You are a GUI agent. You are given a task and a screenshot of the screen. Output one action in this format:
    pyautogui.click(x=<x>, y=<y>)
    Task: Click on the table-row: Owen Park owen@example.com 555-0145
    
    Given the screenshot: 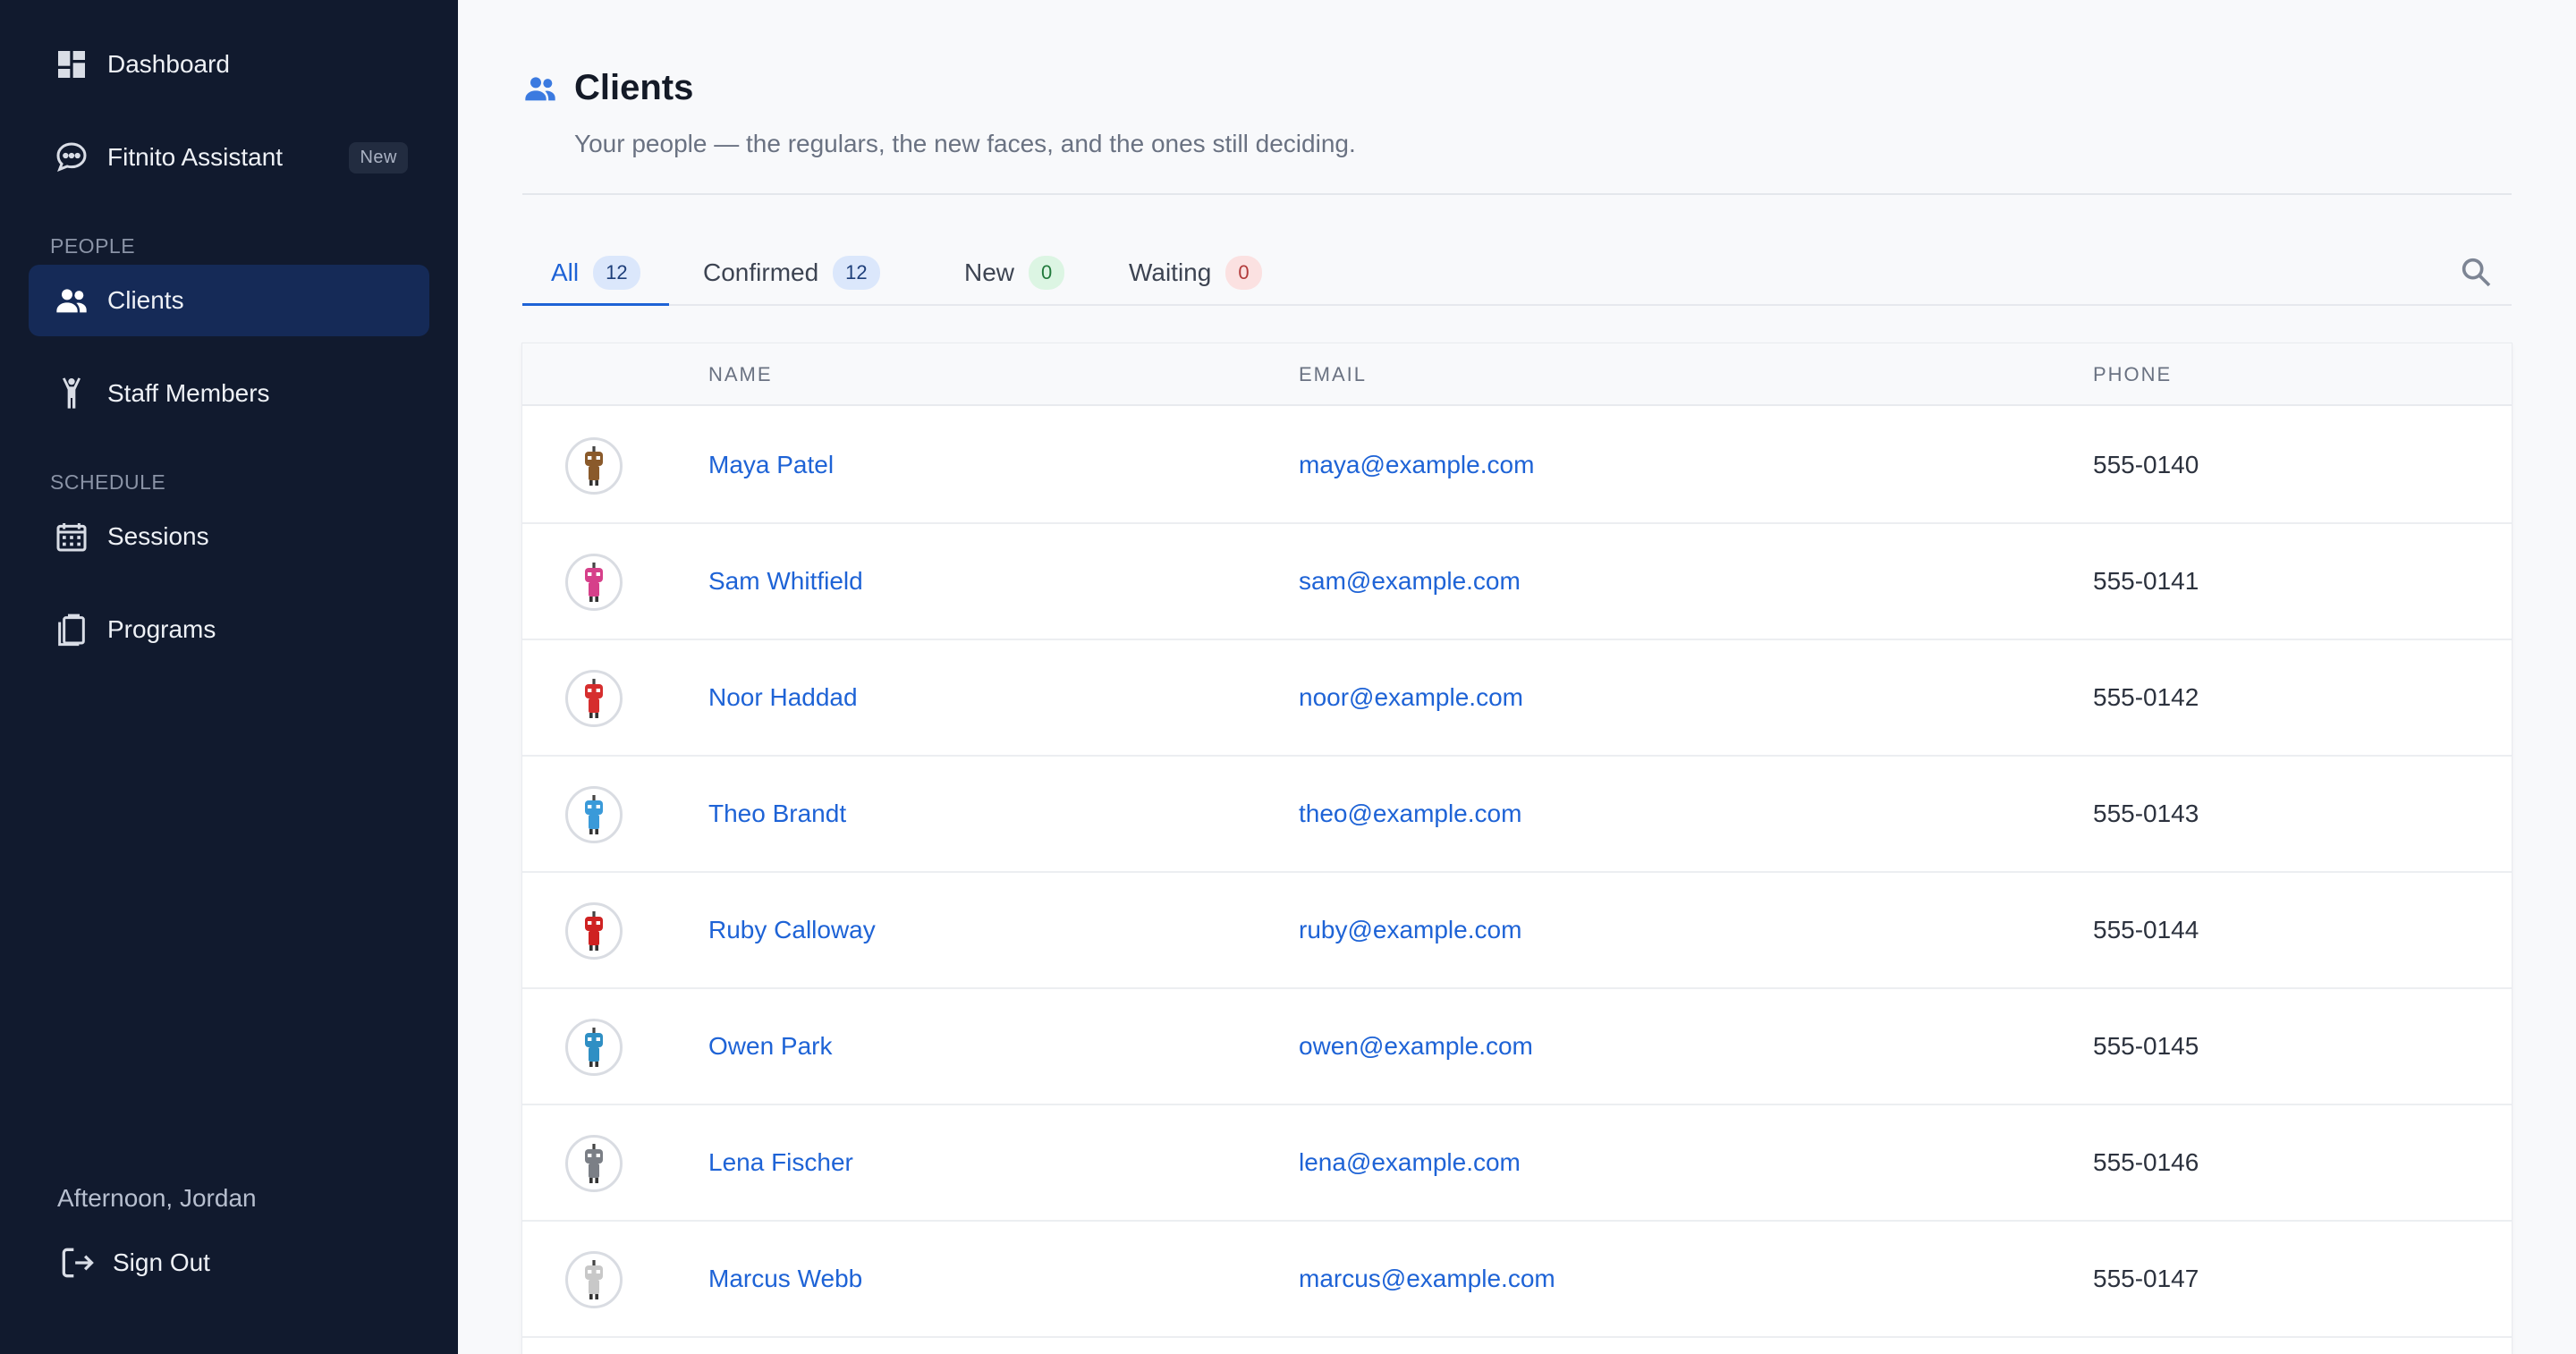 What is the action you would take?
    pyautogui.click(x=1517, y=1047)
    